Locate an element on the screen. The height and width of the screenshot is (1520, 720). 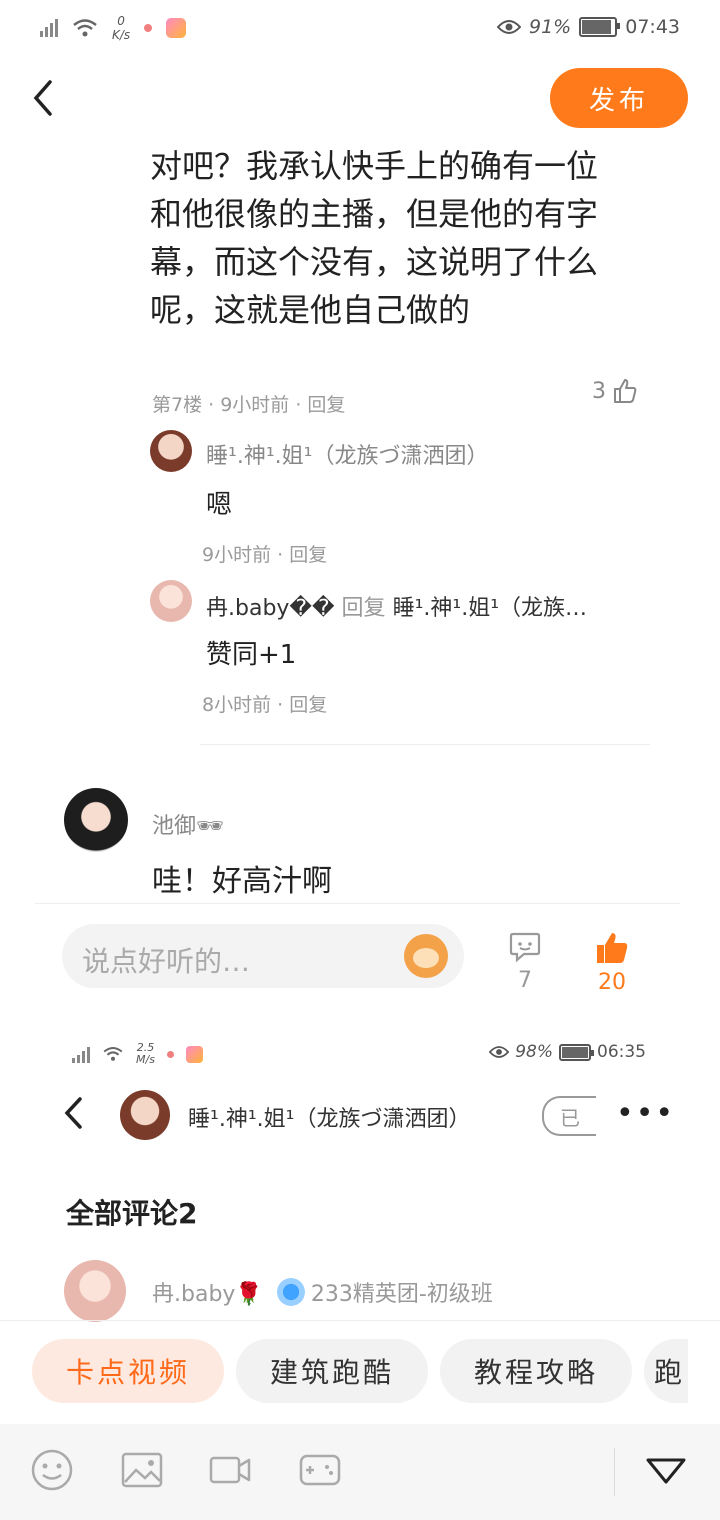
comment-count-button: 7 is located at coordinates (525, 961).